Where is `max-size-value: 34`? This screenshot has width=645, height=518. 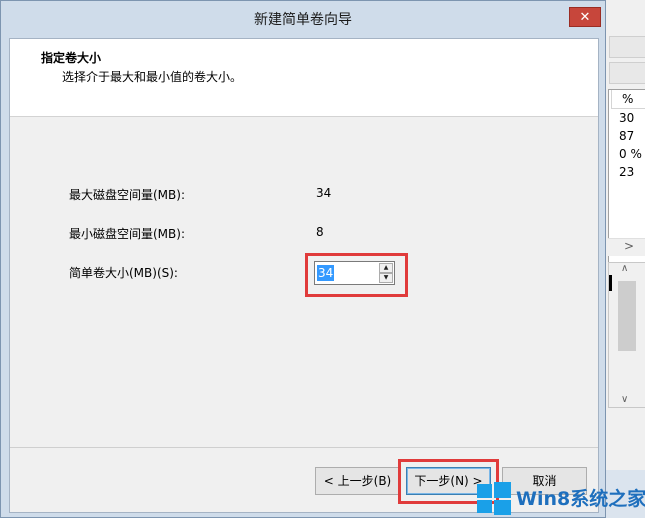 max-size-value: 34 is located at coordinates (324, 193).